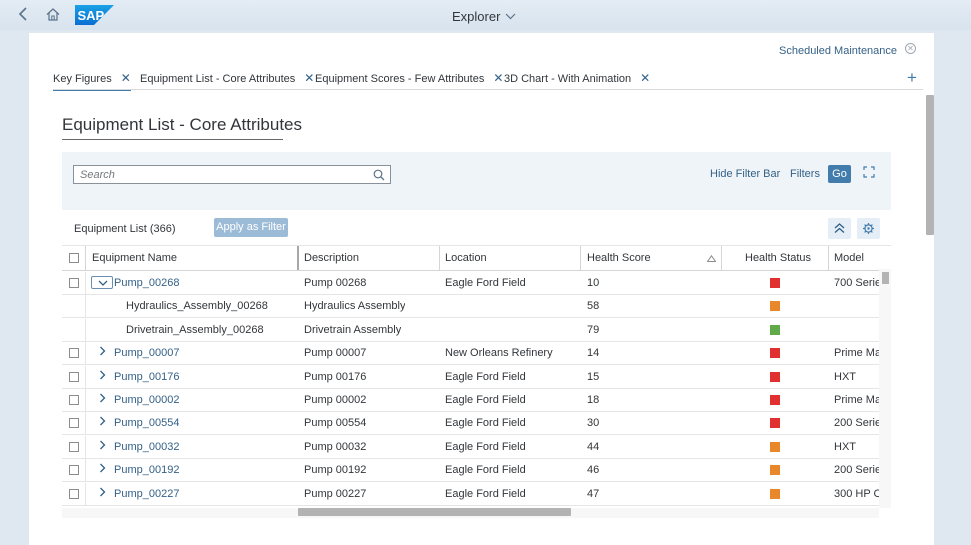 The height and width of the screenshot is (545, 971). Describe the element at coordinates (92, 81) in the screenshot. I see `tab-key-figures: Key Figures ✕` at that location.